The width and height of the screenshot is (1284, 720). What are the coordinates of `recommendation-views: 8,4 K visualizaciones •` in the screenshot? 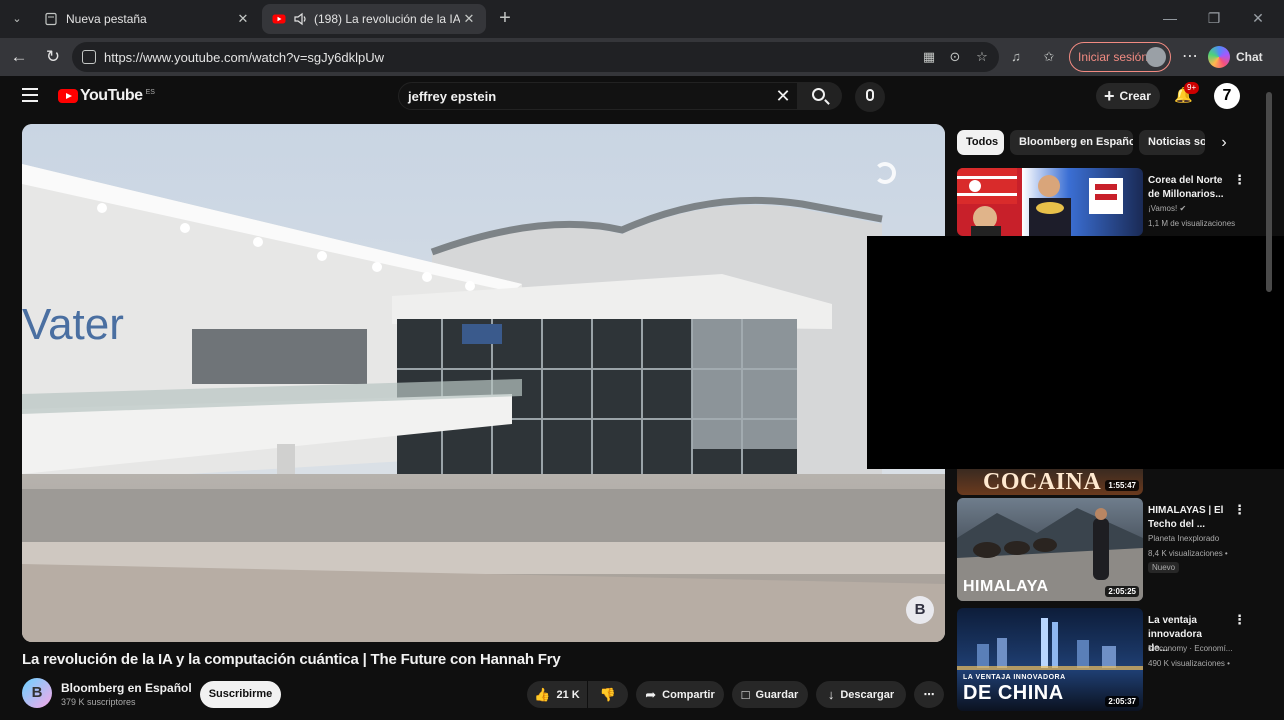 It's located at (1188, 553).